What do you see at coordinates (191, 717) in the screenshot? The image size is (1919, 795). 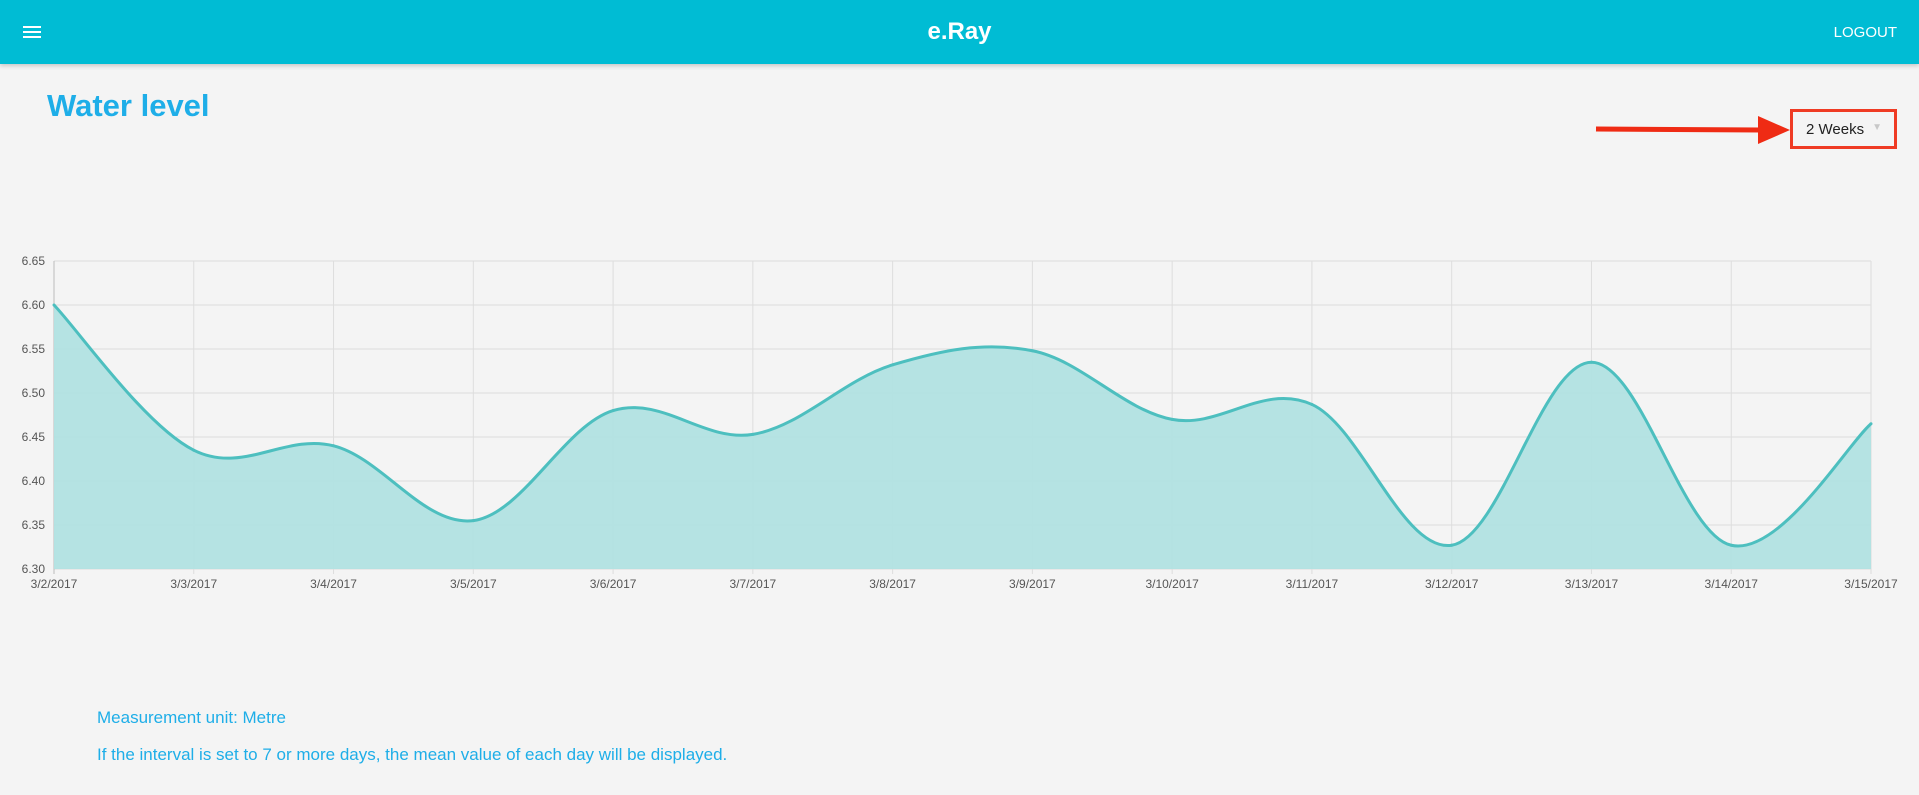 I see `measurement-unit-note: Measurement unit: Metre` at bounding box center [191, 717].